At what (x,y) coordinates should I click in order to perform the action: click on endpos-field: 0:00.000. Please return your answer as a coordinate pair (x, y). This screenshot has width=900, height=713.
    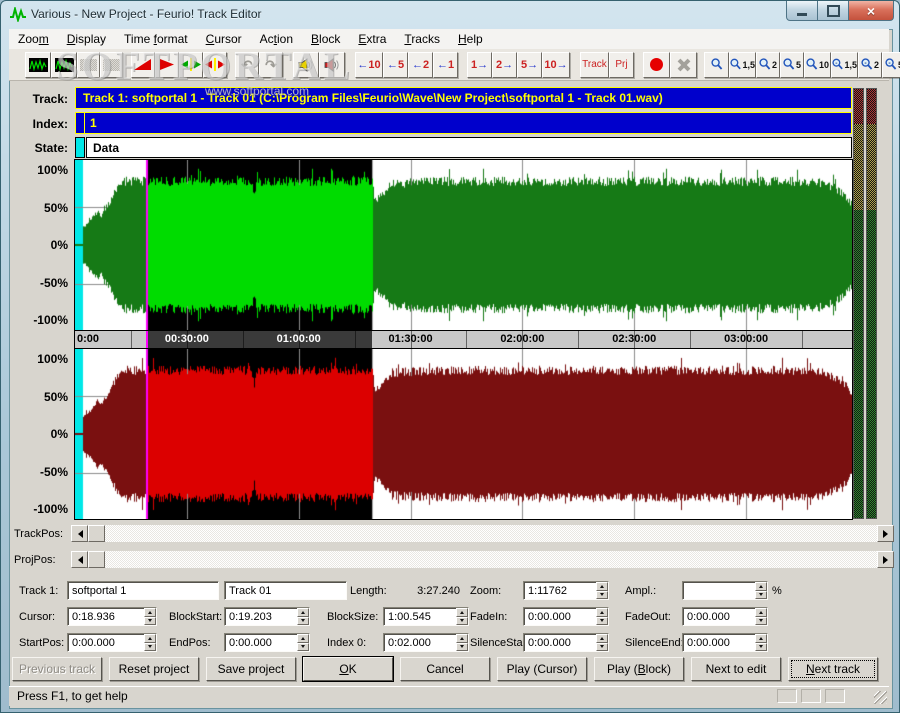
    Looking at the image, I should click on (267, 642).